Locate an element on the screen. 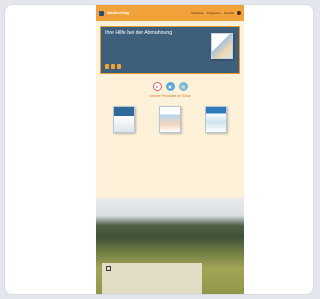 This screenshot has height=299, width=320. hero-button-group is located at coordinates (113, 66).